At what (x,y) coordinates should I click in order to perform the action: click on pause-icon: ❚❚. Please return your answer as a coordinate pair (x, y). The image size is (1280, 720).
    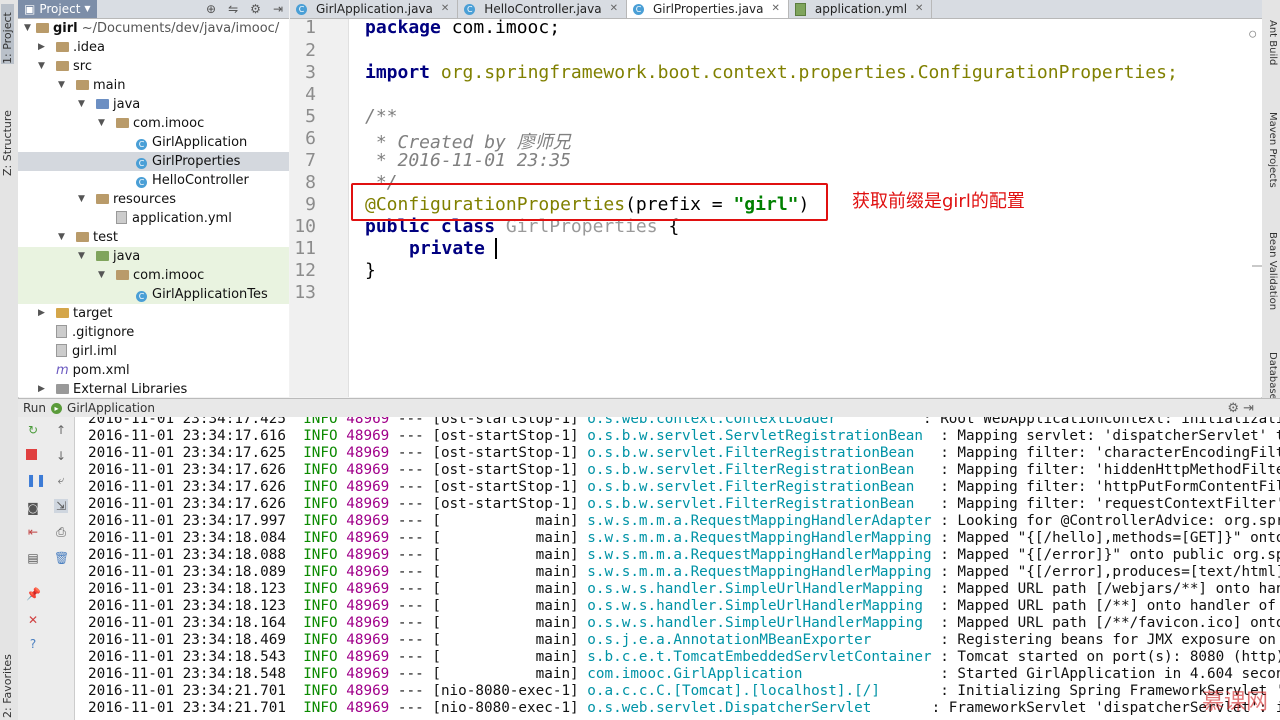
    Looking at the image, I should click on (36, 480).